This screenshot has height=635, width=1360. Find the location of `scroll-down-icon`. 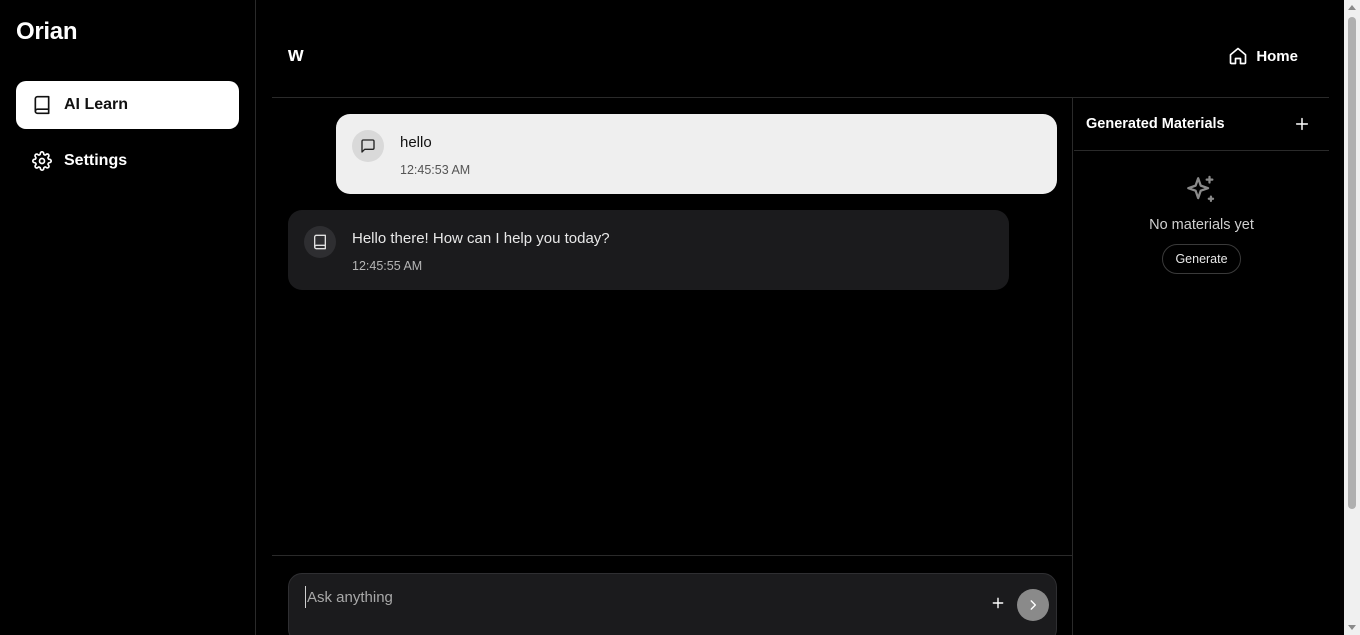

scroll-down-icon is located at coordinates (1352, 627).